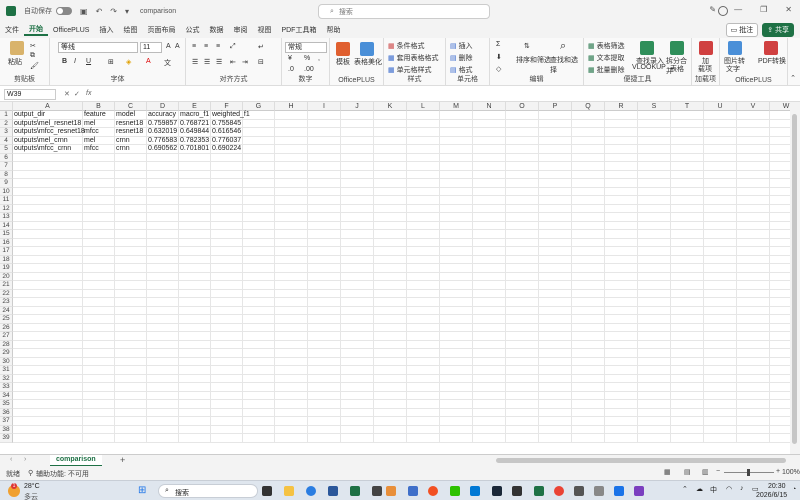 This screenshot has width=800, height=502. Describe the element at coordinates (12, 30) in the screenshot. I see `tab-file: 文件` at that location.